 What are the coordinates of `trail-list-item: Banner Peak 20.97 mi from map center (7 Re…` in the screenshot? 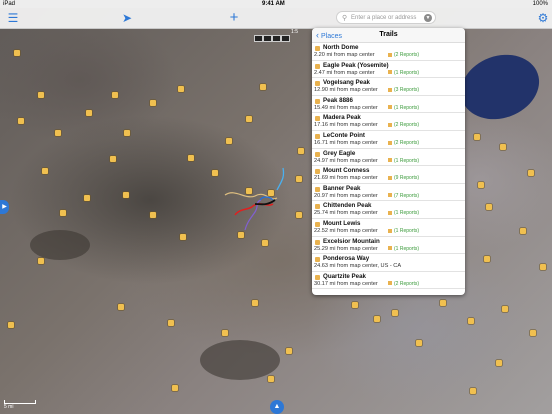 It's located at (388, 193).